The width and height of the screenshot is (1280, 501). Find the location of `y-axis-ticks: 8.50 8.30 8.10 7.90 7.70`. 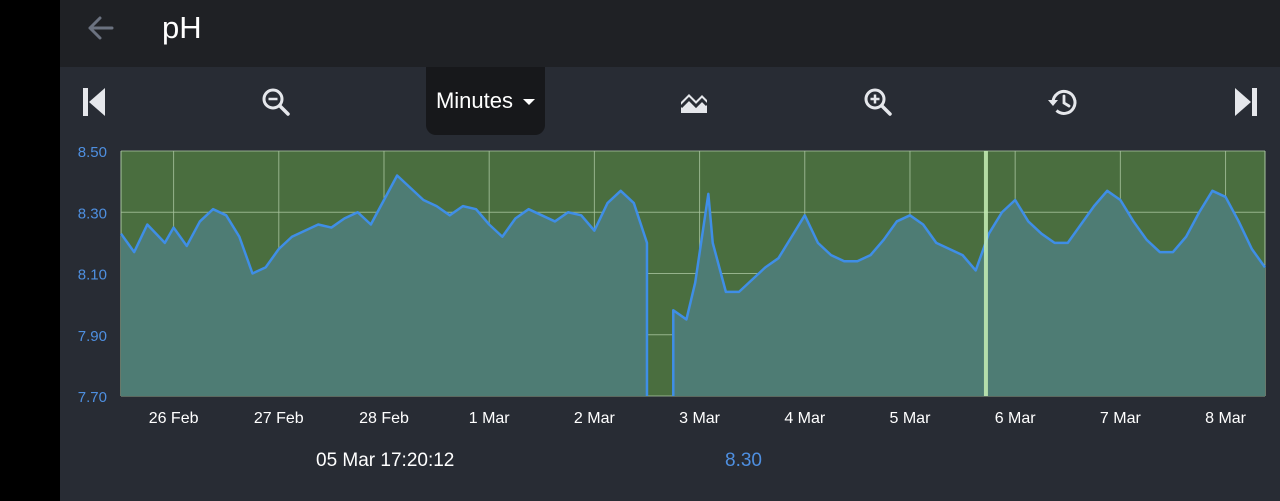

y-axis-ticks: 8.50 8.30 8.10 7.90 7.70 is located at coordinates (92, 275).